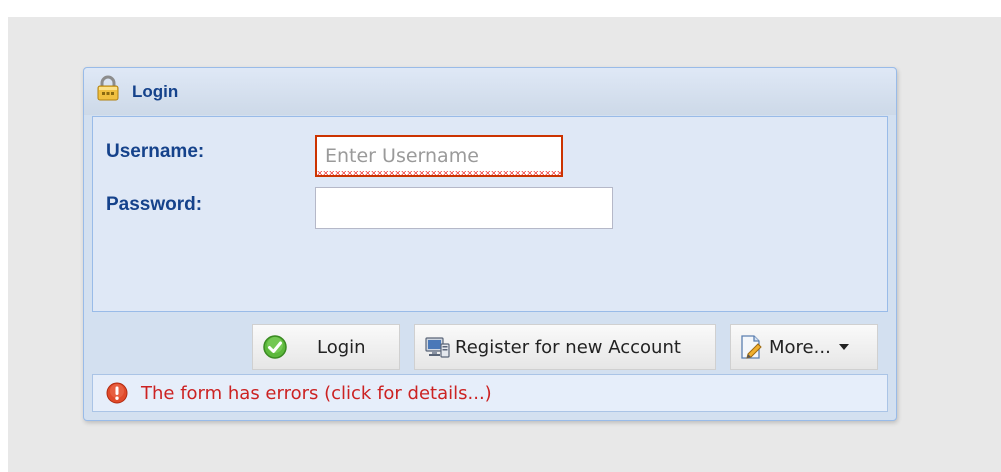 The height and width of the screenshot is (472, 1001). What do you see at coordinates (275, 347) in the screenshot?
I see `check-circle-icon` at bounding box center [275, 347].